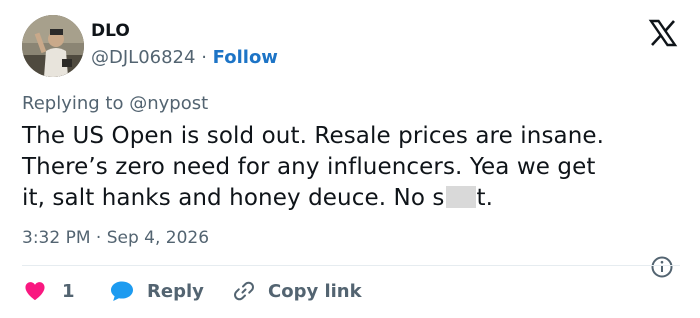 This screenshot has width=700, height=318. What do you see at coordinates (168, 103) in the screenshot?
I see `replying-mention-link: @nypost` at bounding box center [168, 103].